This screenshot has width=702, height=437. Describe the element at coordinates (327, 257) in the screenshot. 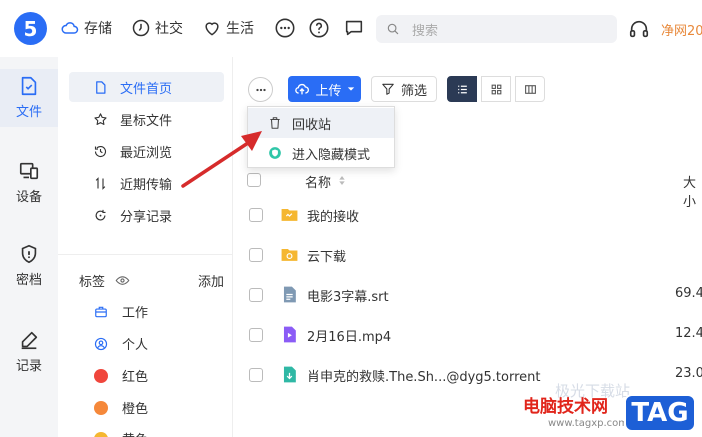

I see `file-name: 云下载` at that location.